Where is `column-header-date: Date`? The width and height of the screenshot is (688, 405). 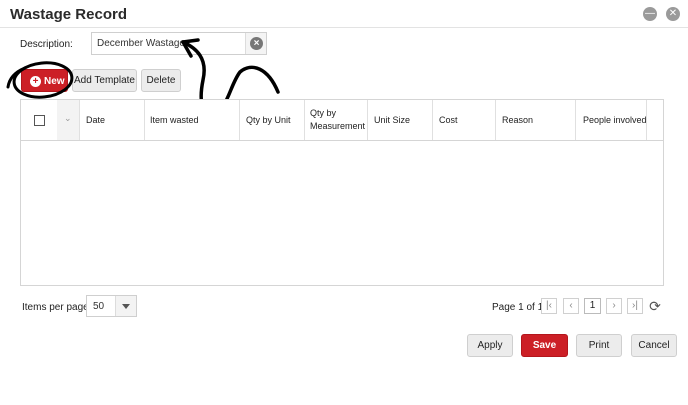
column-header-date: Date is located at coordinates (95, 120).